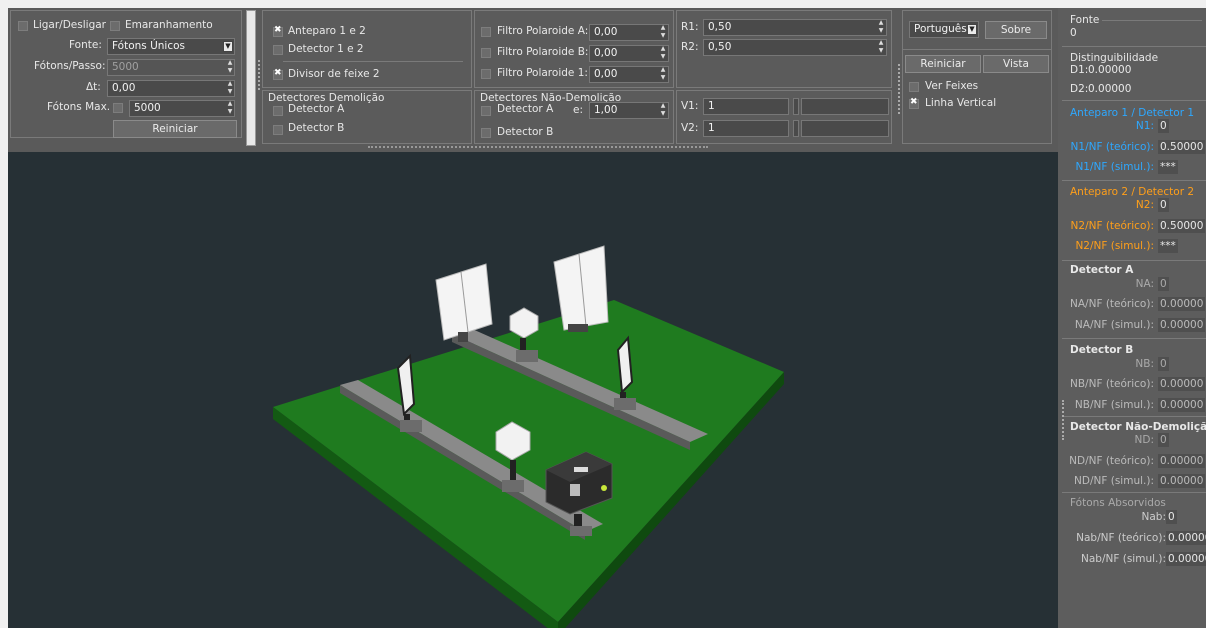 This screenshot has width=1206, height=628. Describe the element at coordinates (543, 52) in the screenshot. I see `filter-b-label: Filtro Polaroide B:` at that location.